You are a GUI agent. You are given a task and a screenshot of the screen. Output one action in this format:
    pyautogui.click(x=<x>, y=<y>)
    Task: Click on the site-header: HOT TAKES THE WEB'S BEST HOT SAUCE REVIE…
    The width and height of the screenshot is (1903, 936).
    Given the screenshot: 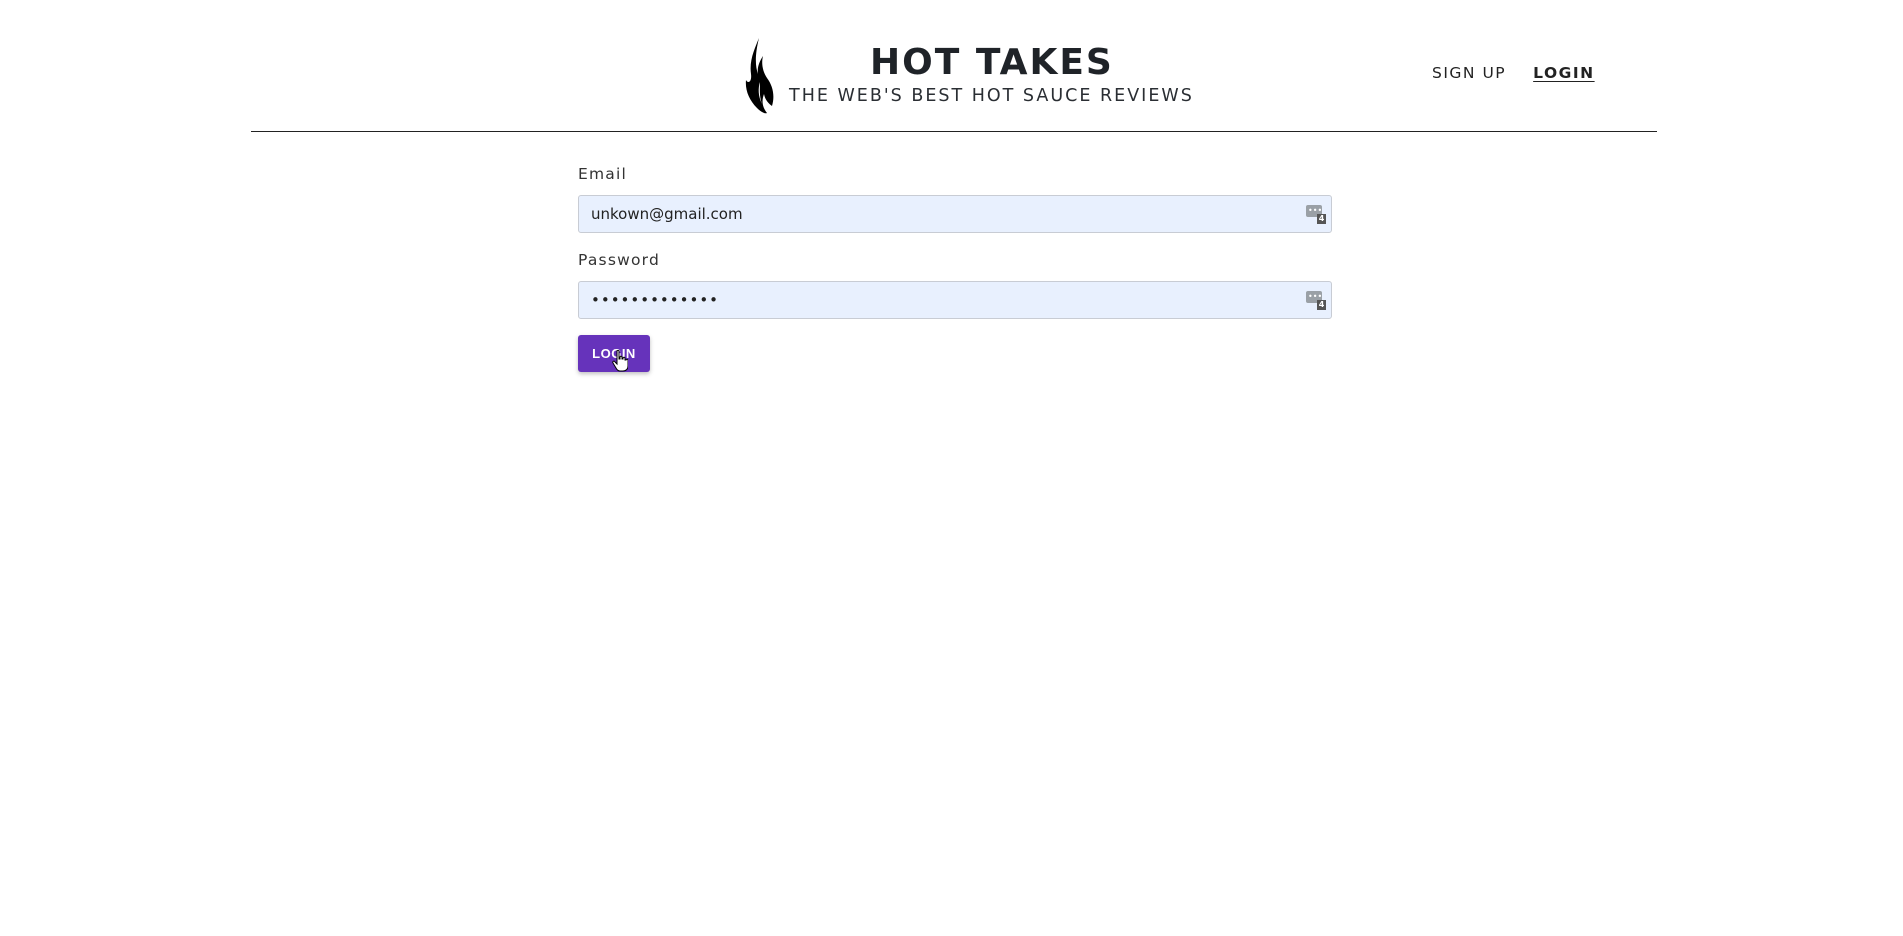 What is the action you would take?
    pyautogui.click(x=954, y=66)
    